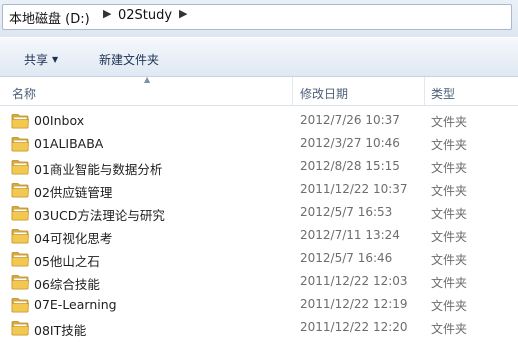 This screenshot has width=518, height=355. What do you see at coordinates (354, 327) in the screenshot?
I see `file-modified: 2011/12/22 12:20` at bounding box center [354, 327].